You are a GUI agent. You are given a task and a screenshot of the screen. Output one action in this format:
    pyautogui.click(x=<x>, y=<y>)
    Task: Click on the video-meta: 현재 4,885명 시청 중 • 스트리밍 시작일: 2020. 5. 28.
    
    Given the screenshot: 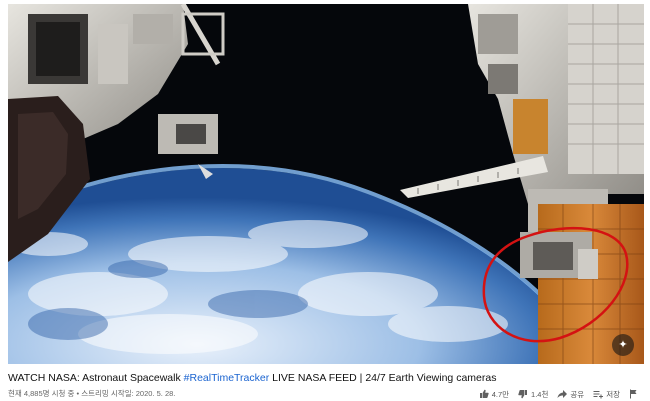 What is the action you would take?
    pyautogui.click(x=92, y=393)
    